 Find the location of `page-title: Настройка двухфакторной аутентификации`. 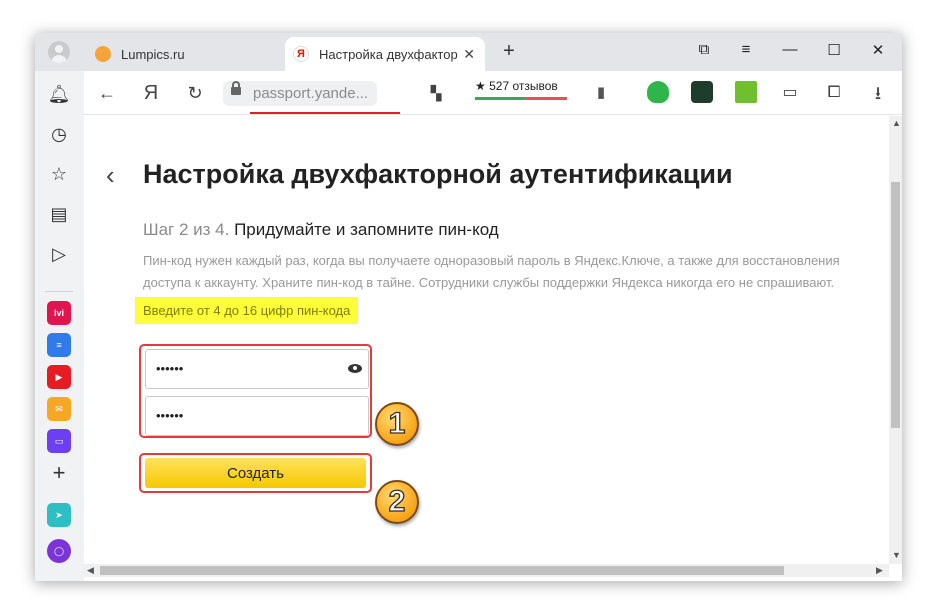

page-title: Настройка двухфакторной аутентификации is located at coordinates (438, 174).